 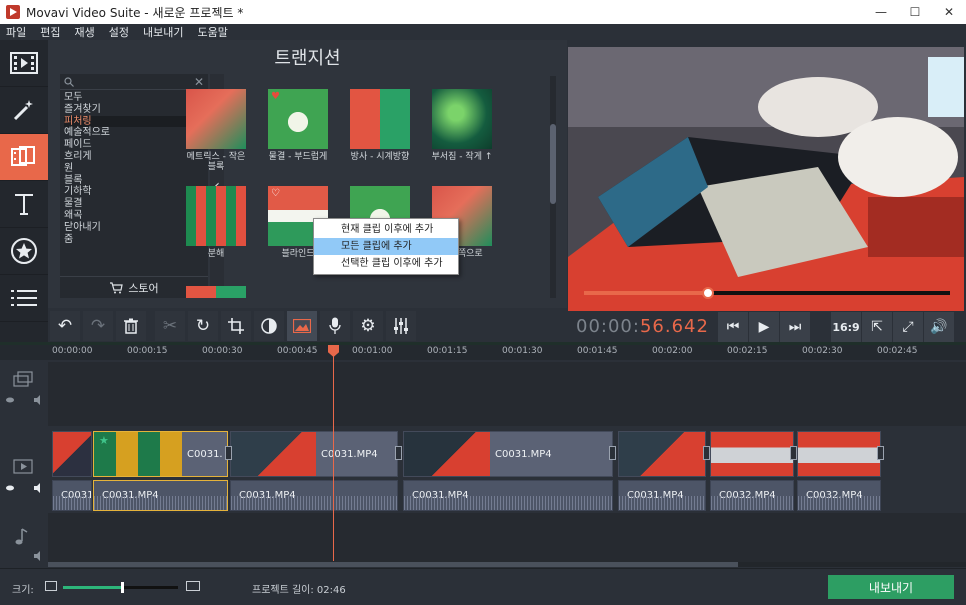 What do you see at coordinates (51, 586) in the screenshot?
I see `zoom-out-icon` at bounding box center [51, 586].